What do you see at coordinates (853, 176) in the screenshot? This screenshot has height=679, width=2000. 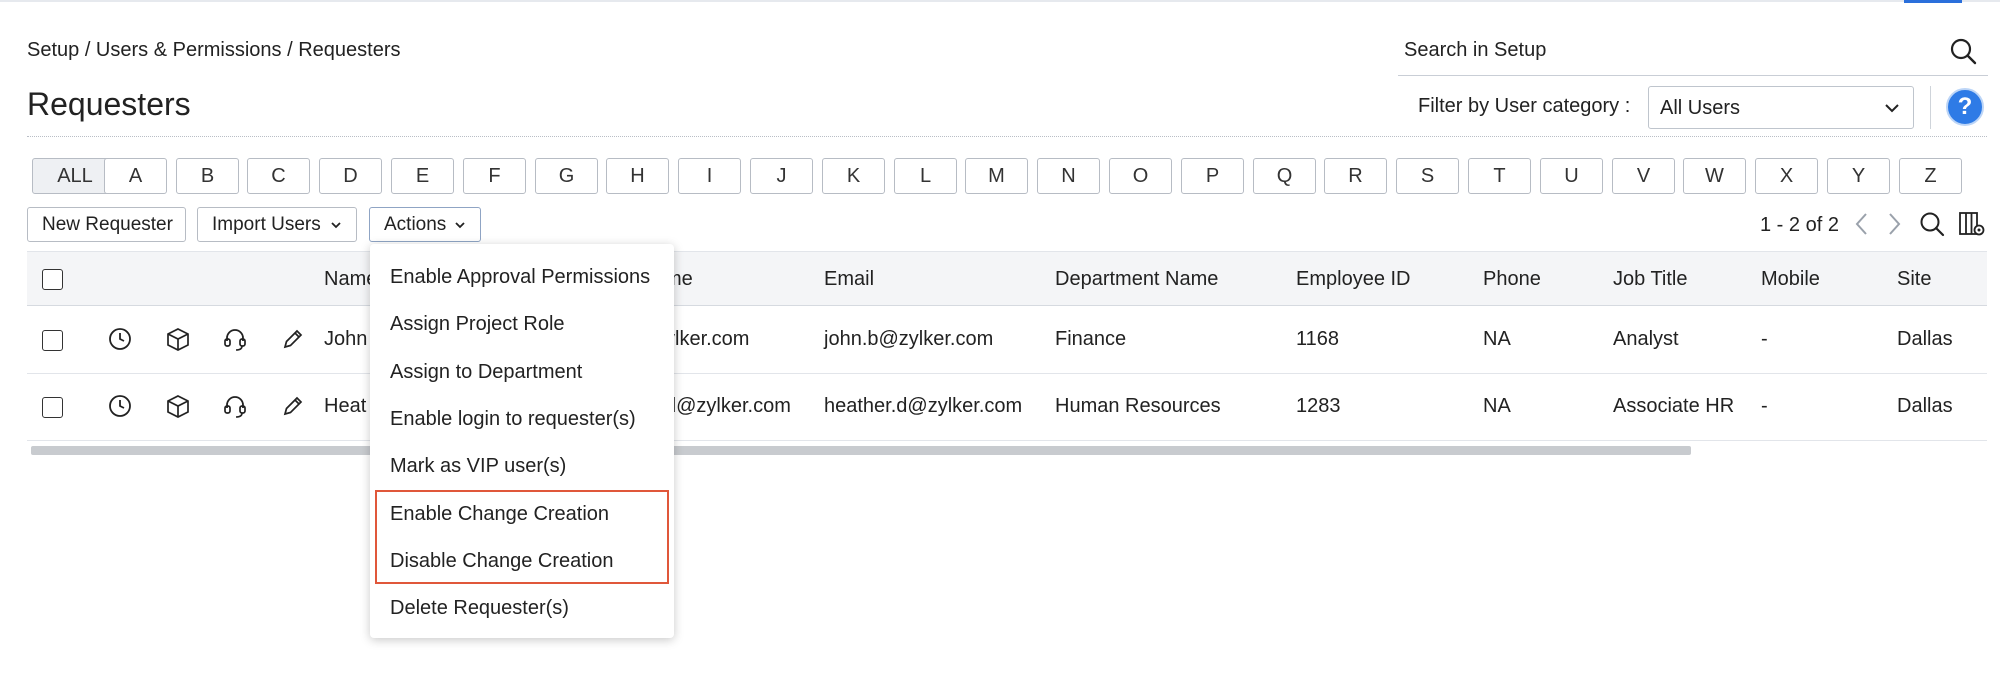 I see `alpha-filter-k: K` at bounding box center [853, 176].